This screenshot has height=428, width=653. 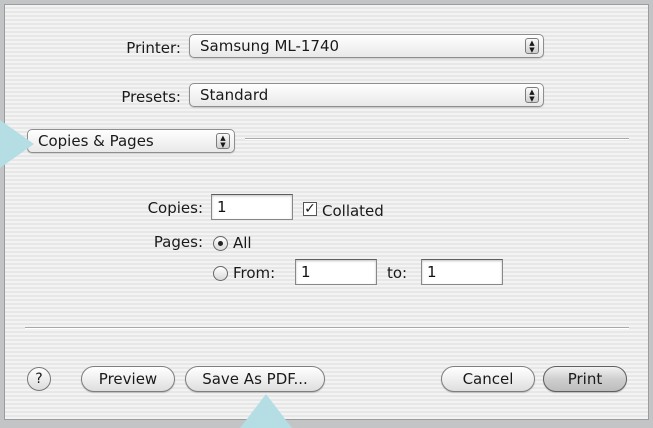 I want to click on copies-input, so click(x=252, y=207).